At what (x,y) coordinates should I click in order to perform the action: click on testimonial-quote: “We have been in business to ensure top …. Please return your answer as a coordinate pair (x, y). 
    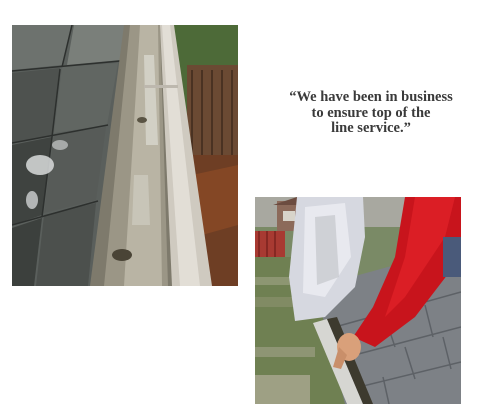
    Looking at the image, I should click on (371, 113).